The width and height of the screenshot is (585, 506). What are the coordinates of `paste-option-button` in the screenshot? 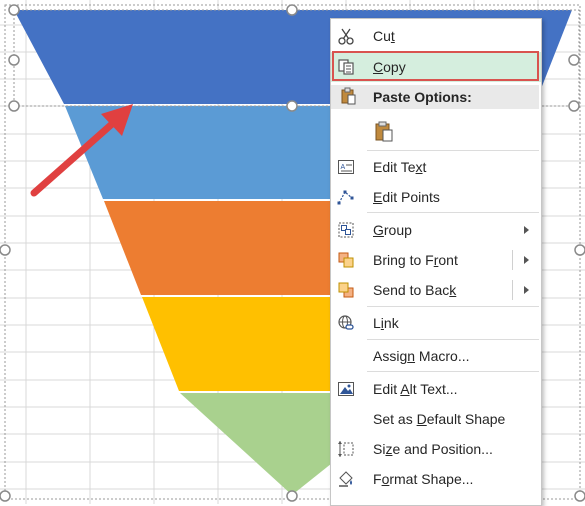 It's located at (436, 131).